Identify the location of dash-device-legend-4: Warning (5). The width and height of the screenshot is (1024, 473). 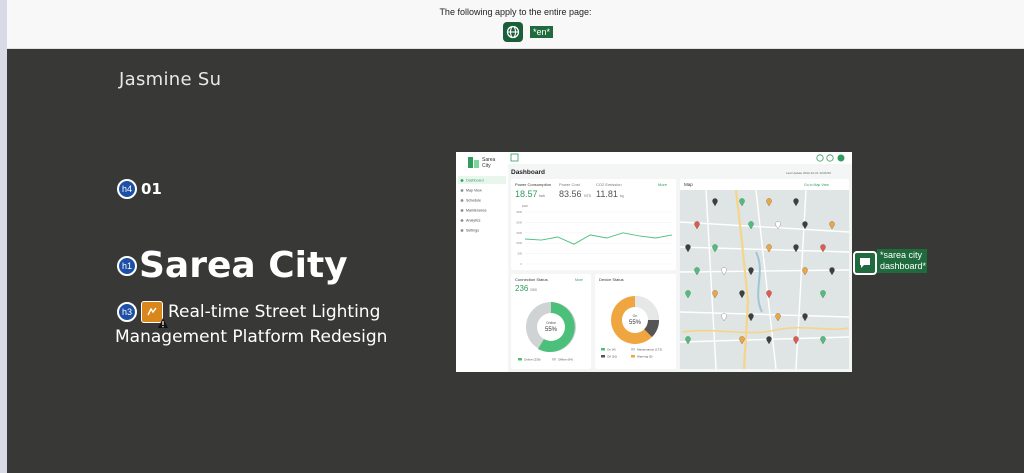
(645, 357).